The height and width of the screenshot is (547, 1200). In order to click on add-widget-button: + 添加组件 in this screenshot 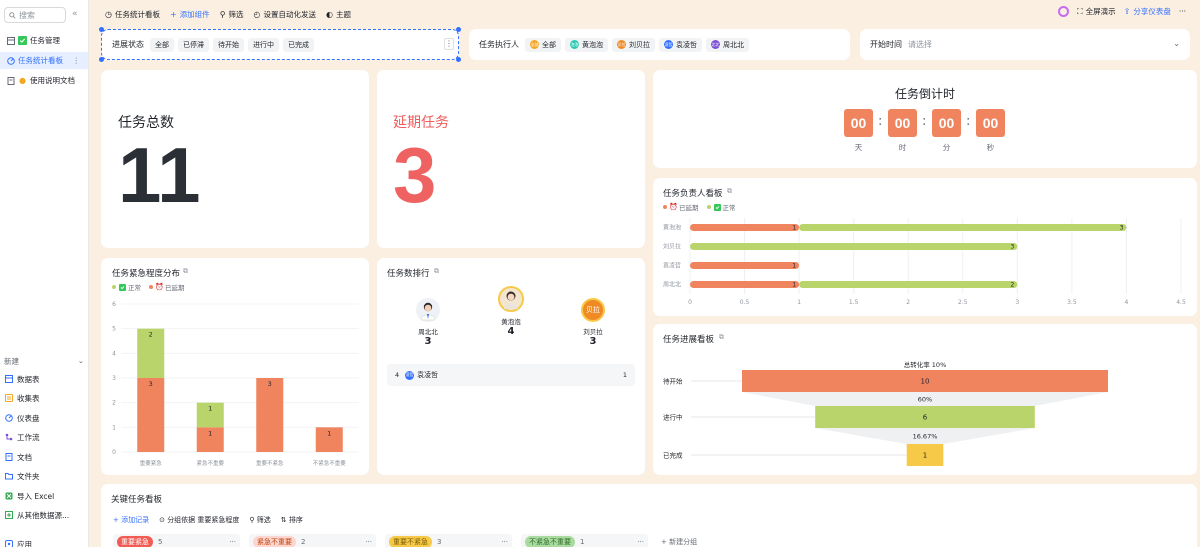, I will do `click(190, 14)`.